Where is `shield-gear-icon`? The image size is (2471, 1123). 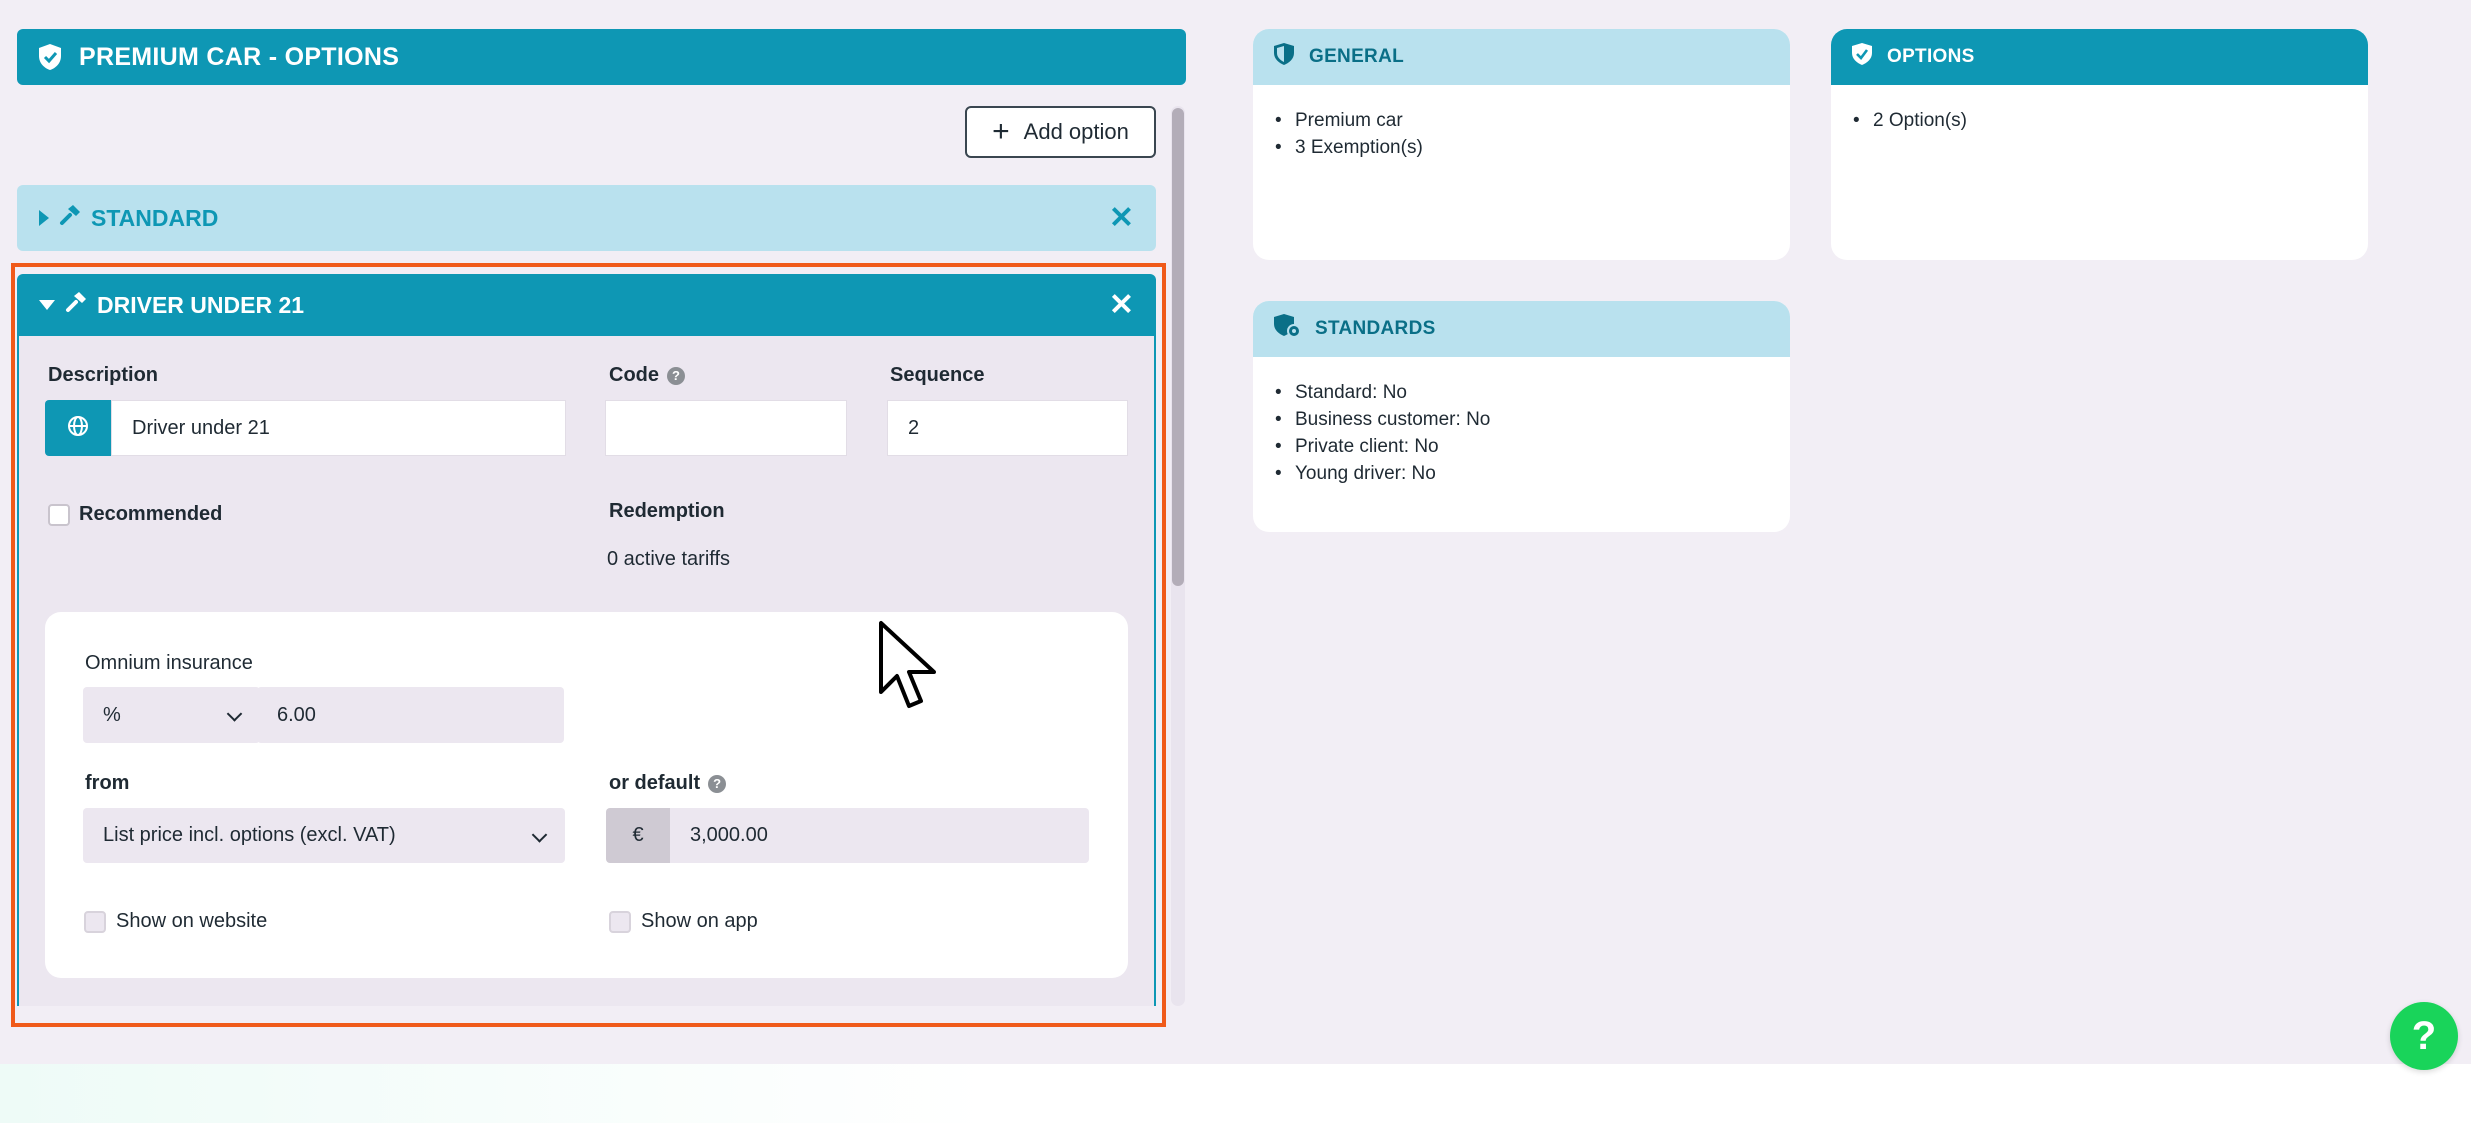
shield-gear-icon is located at coordinates (1287, 329).